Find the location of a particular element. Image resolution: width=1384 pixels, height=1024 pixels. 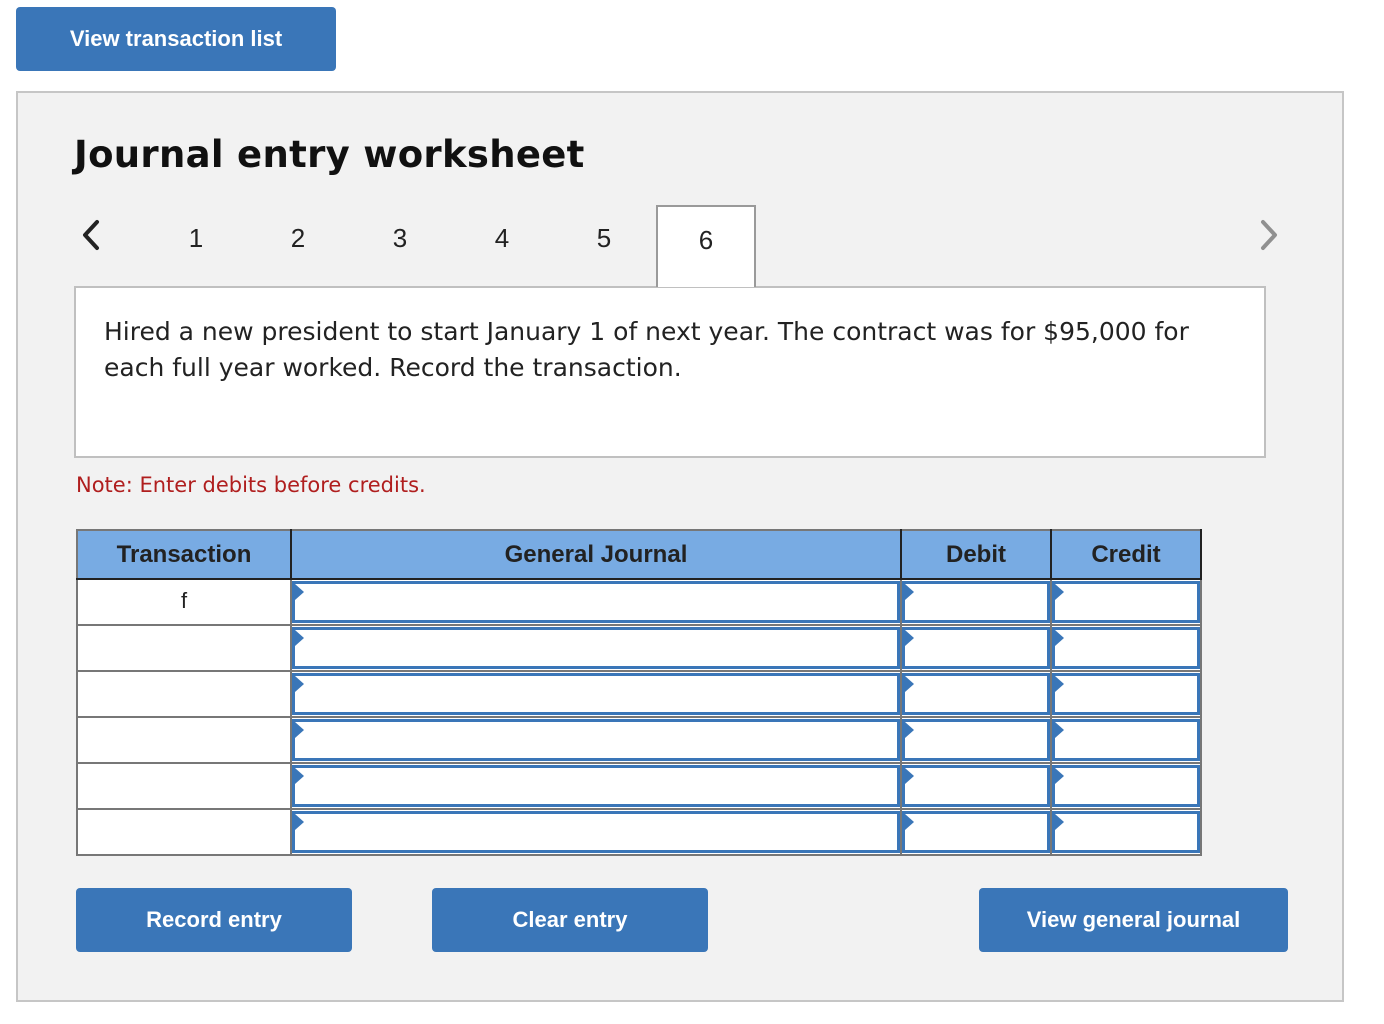

table-header-row: Transaction General Journal Debit Credit is located at coordinates (639, 554).